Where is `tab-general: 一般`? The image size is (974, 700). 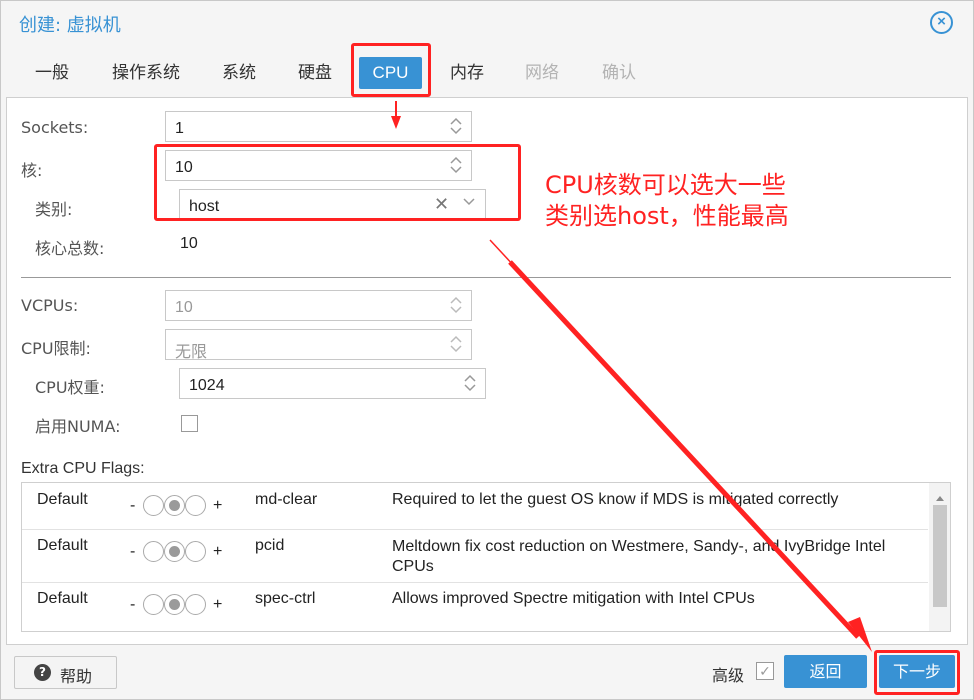 tab-general: 一般 is located at coordinates (52, 73).